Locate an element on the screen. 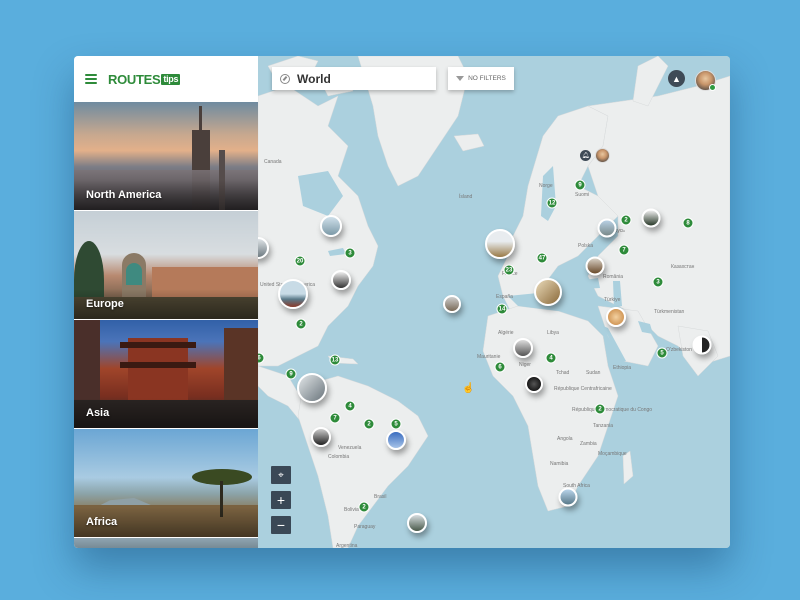 Image resolution: width=800 pixels, height=600 pixels. map-label-rdc: République démocratique du Congo is located at coordinates (612, 410).